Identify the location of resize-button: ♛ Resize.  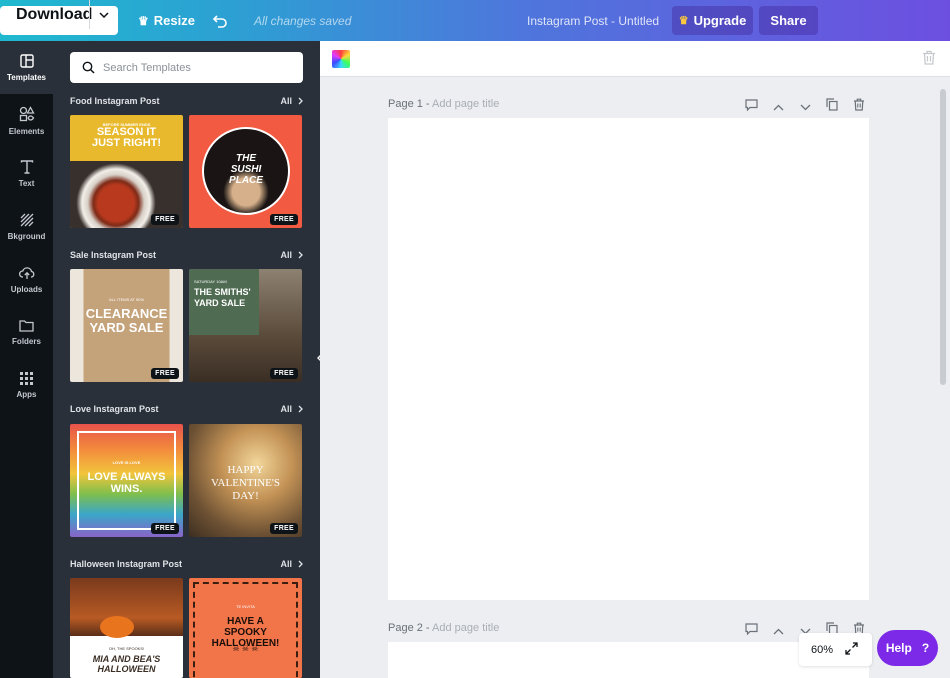
(166, 20).